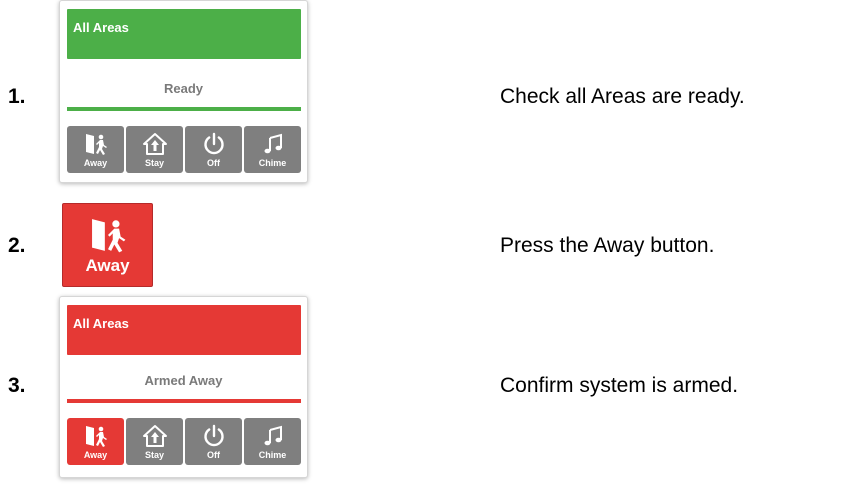 Image resolution: width=843 pixels, height=484 pixels. I want to click on step-2-instruction: Press the Away button., so click(607, 245).